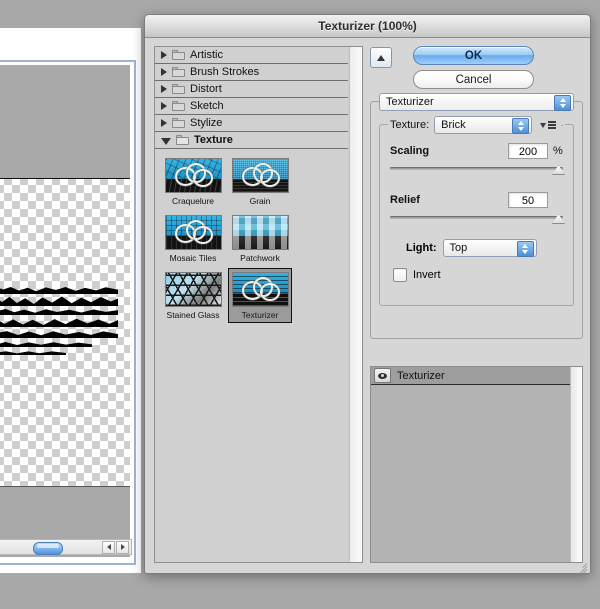  What do you see at coordinates (206, 55) in the screenshot?
I see `category-label: Artistic` at bounding box center [206, 55].